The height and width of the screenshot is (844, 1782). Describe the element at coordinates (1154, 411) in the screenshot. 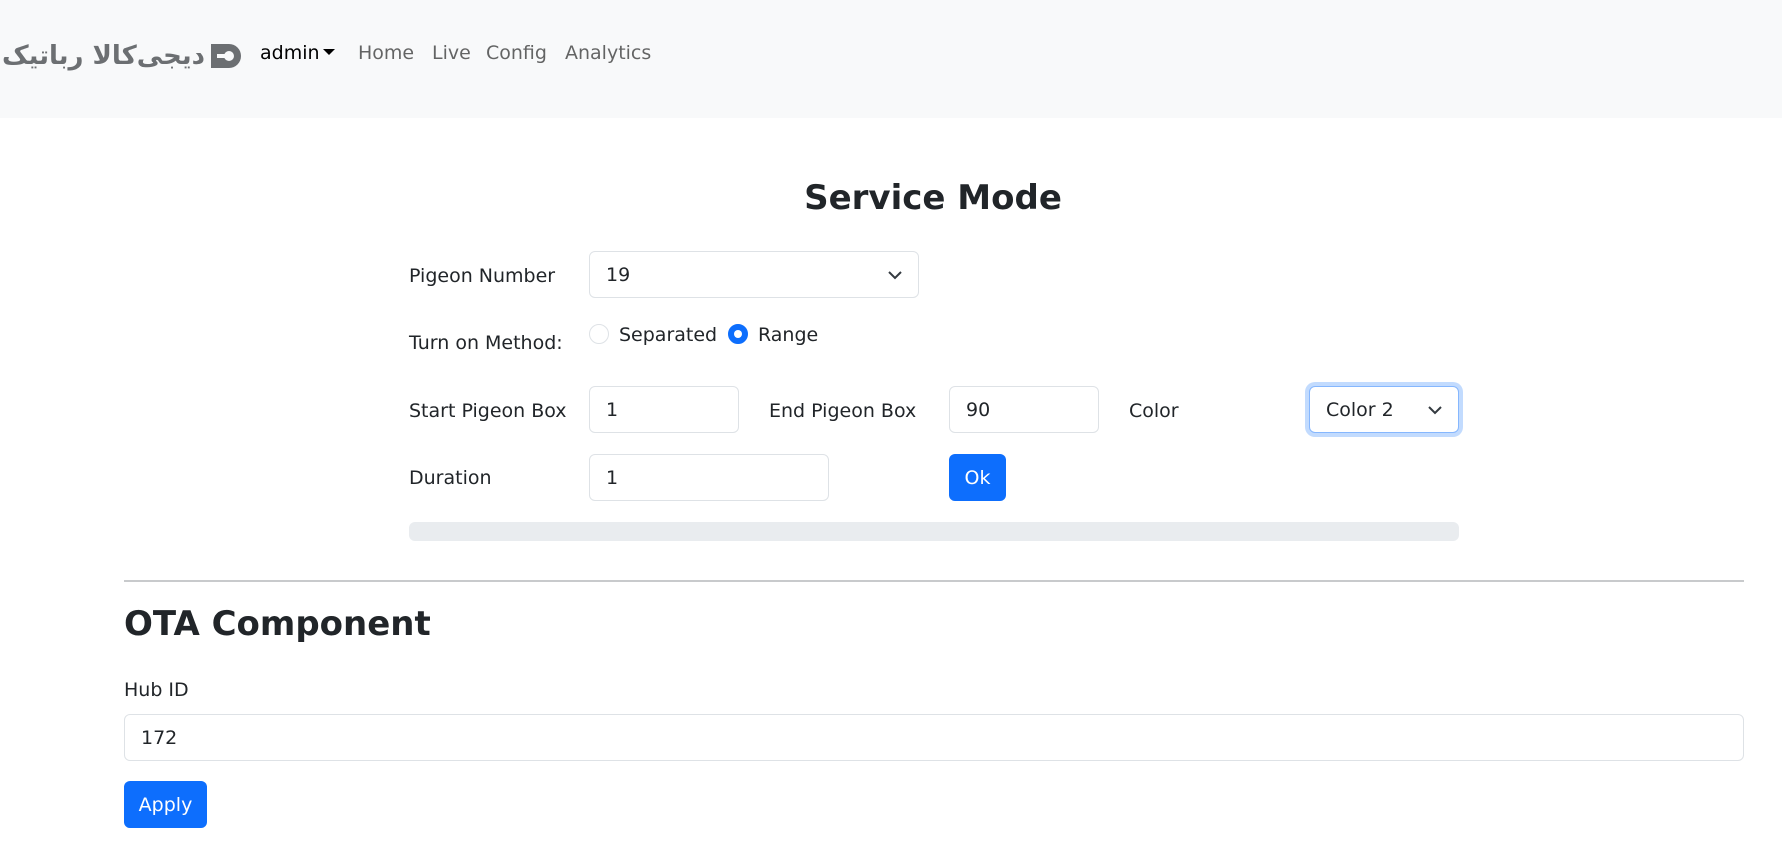

I see `color-label: Color` at that location.